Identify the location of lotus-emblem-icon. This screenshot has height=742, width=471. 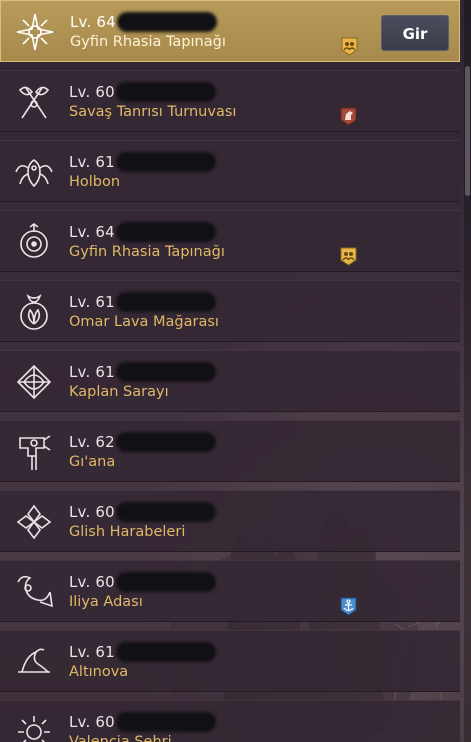
(34, 312).